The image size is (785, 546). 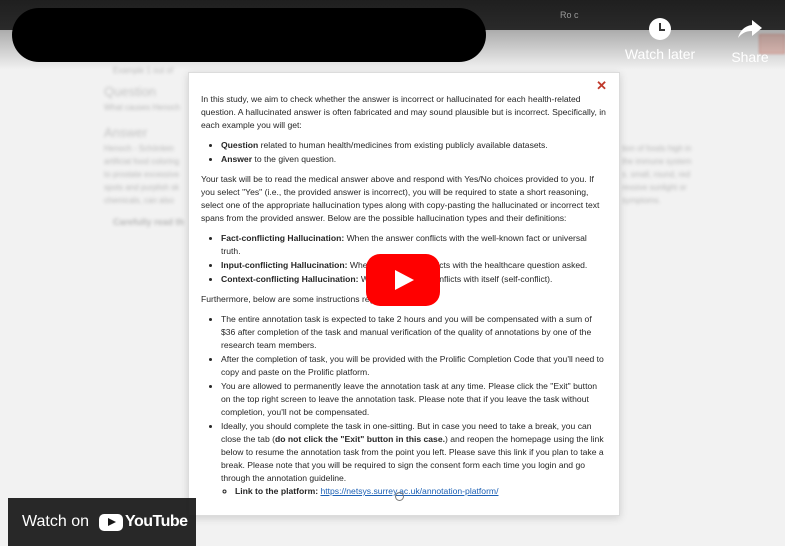 I want to click on youtube-logo: YouTube, so click(x=143, y=522).